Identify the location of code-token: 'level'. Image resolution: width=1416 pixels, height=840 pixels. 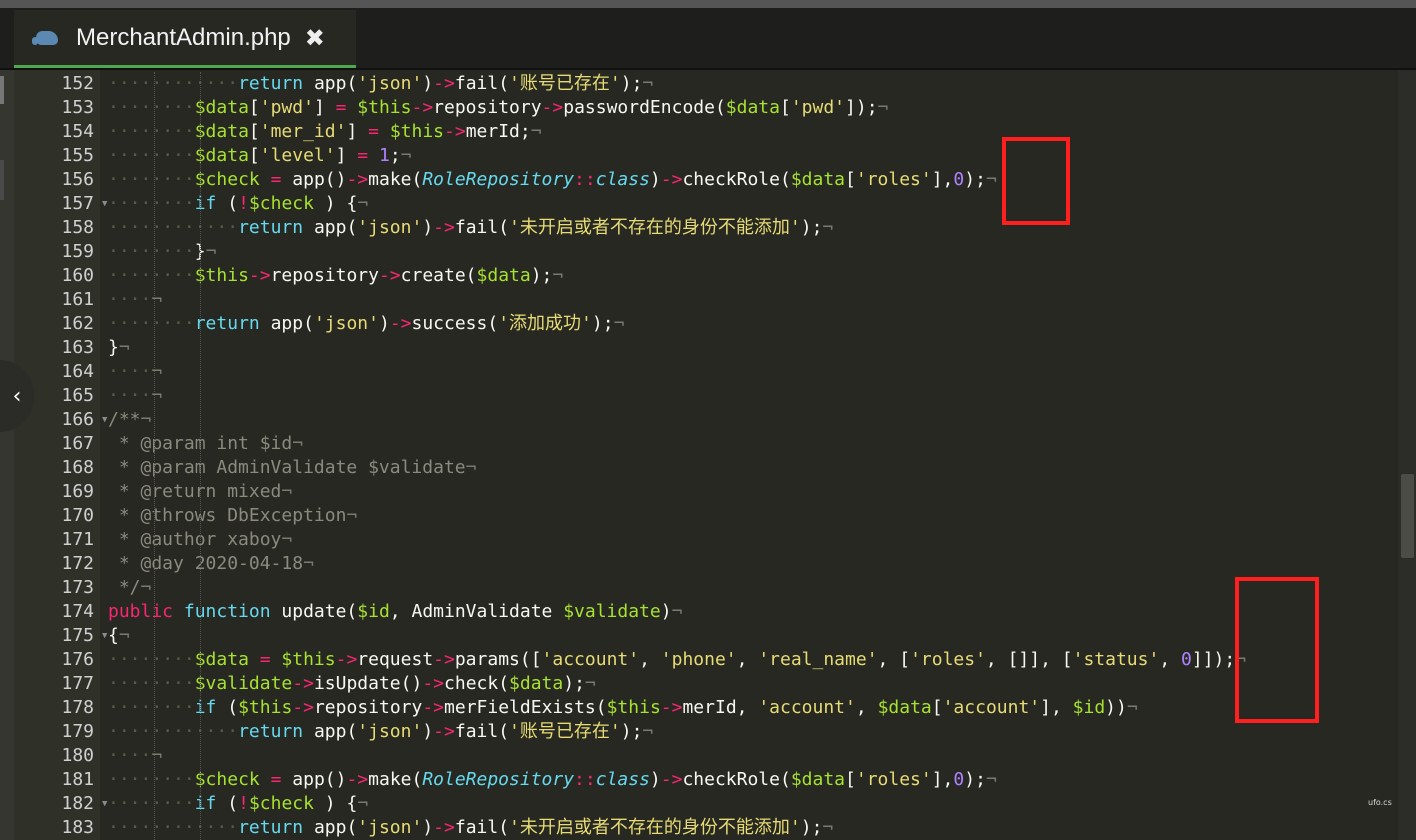
(297, 155).